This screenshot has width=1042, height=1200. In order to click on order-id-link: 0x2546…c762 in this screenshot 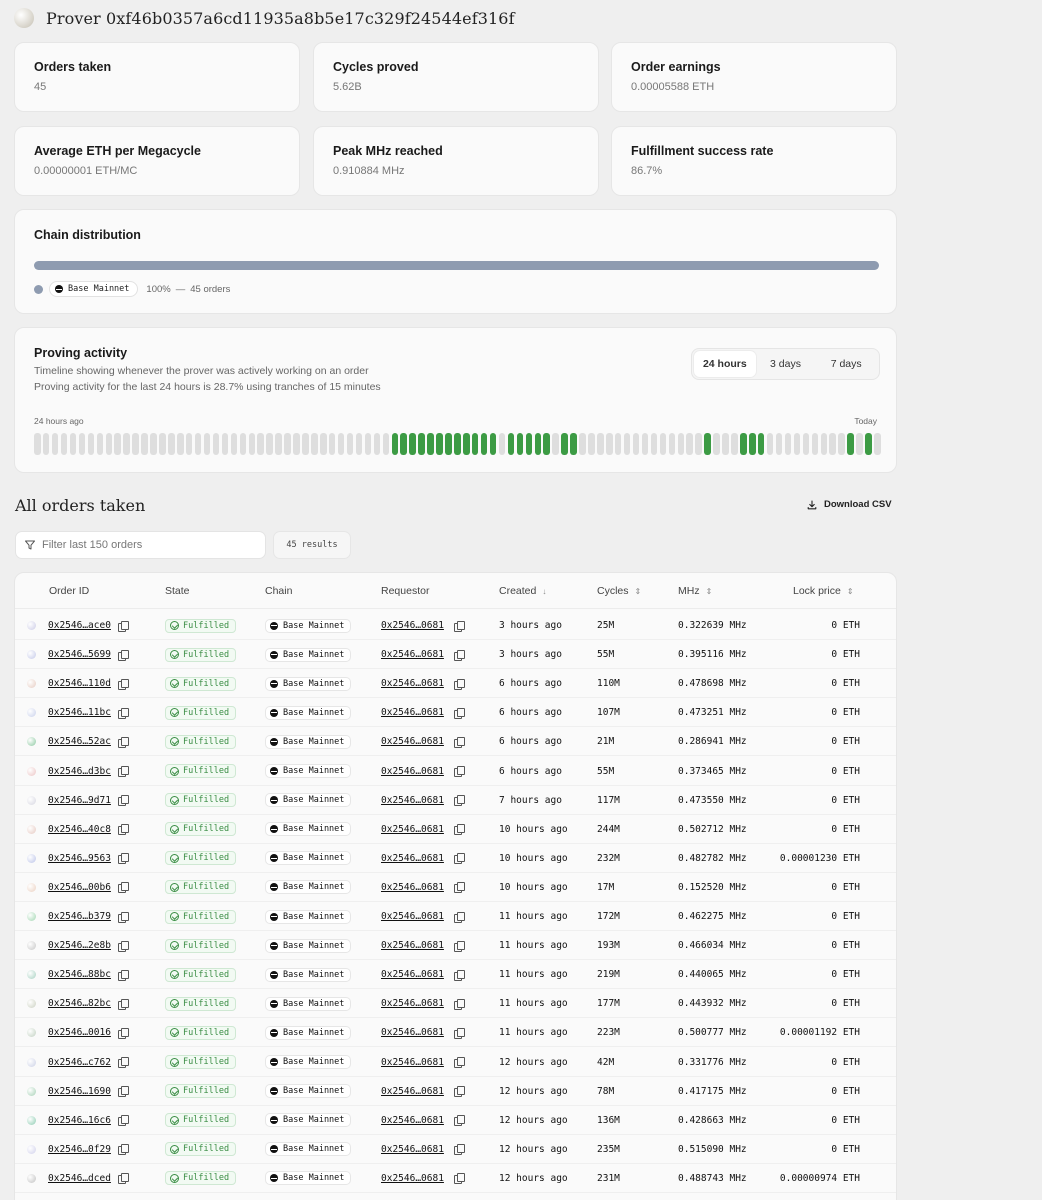, I will do `click(79, 1062)`.